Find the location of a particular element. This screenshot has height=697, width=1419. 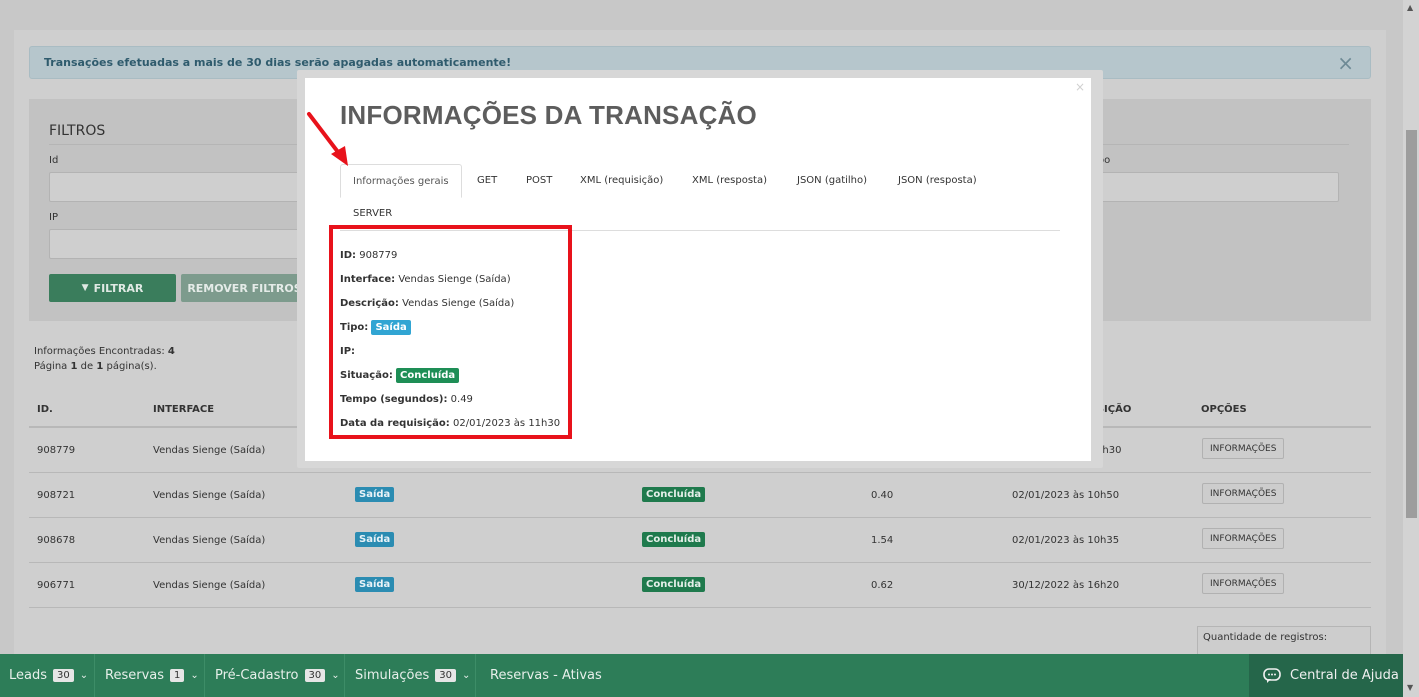

tab-xml-requisicao: XML (requisição) is located at coordinates (621, 180).